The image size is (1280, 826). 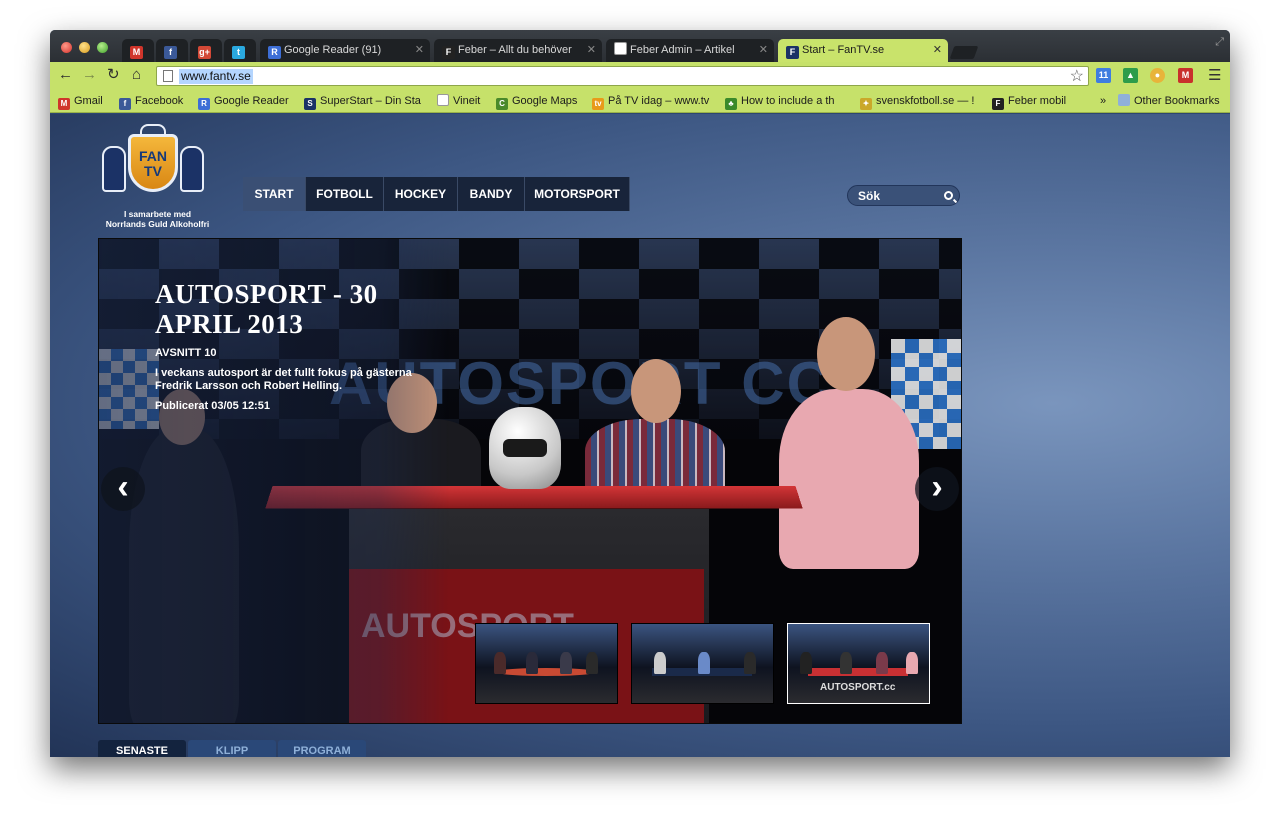 What do you see at coordinates (333, 50) in the screenshot?
I see `tab-title: Google Reader (91)` at bounding box center [333, 50].